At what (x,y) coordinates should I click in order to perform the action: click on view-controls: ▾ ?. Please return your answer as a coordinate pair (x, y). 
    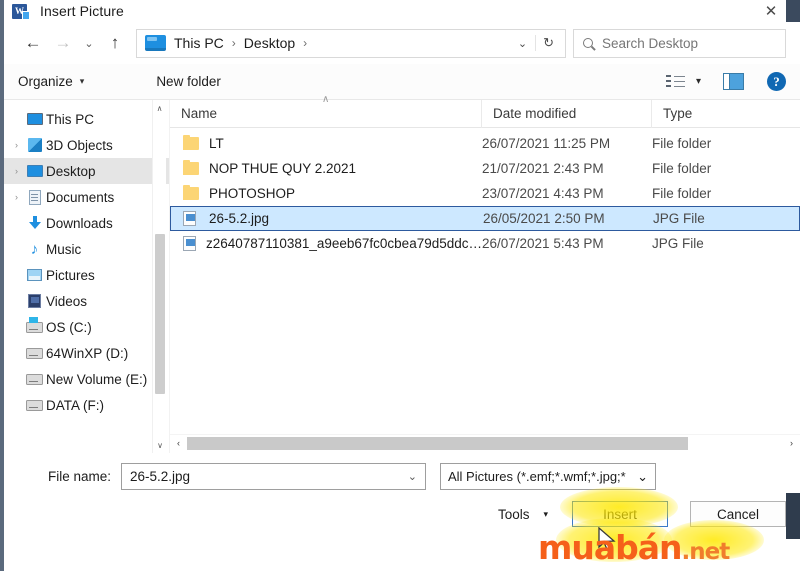
    Looking at the image, I should click on (725, 81).